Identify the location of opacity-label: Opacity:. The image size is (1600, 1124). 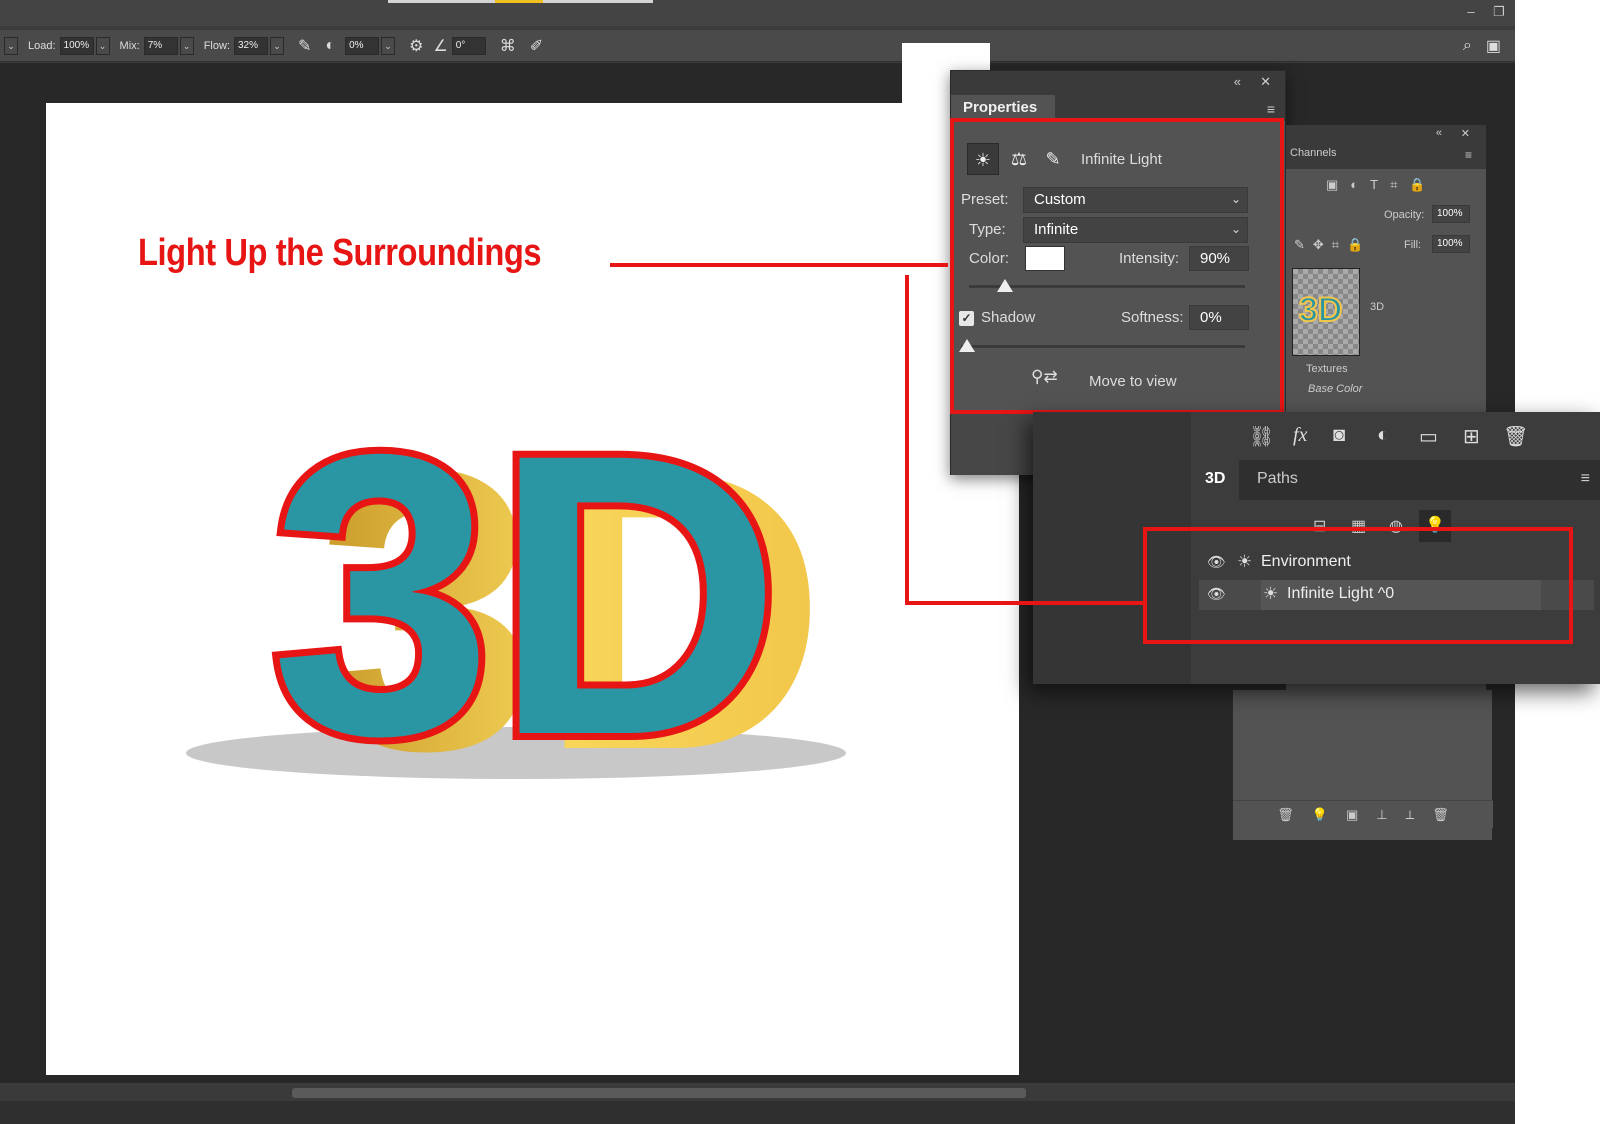
(1404, 215).